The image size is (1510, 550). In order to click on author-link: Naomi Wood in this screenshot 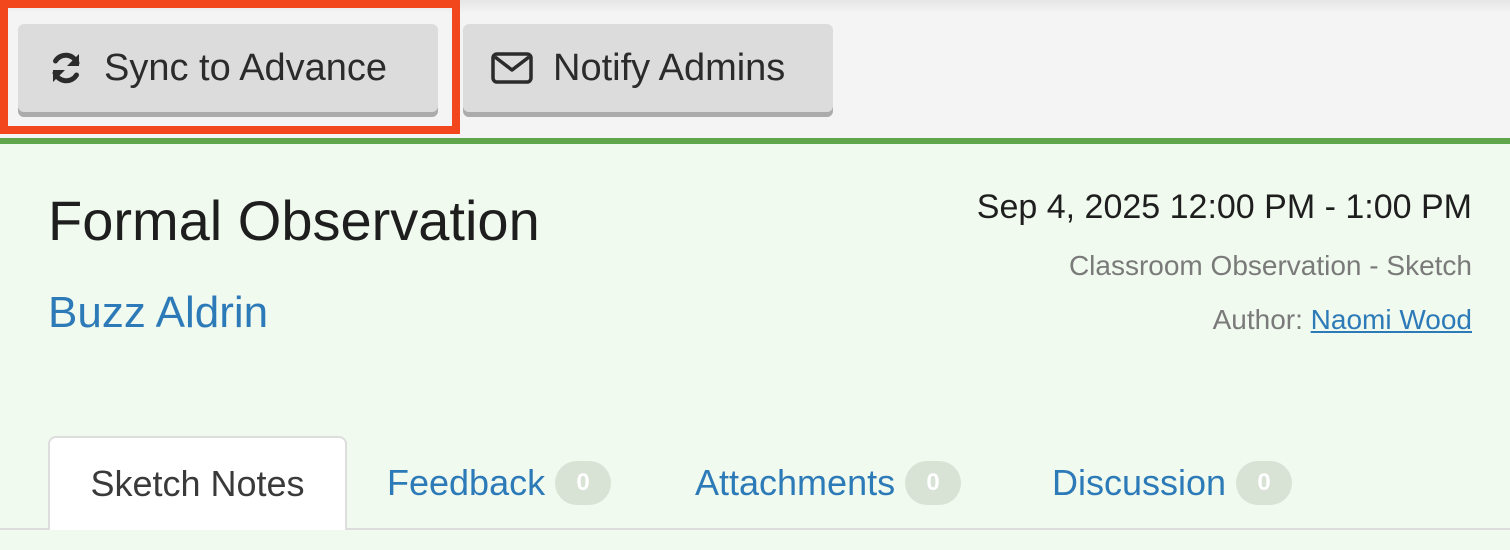, I will do `click(1391, 319)`.